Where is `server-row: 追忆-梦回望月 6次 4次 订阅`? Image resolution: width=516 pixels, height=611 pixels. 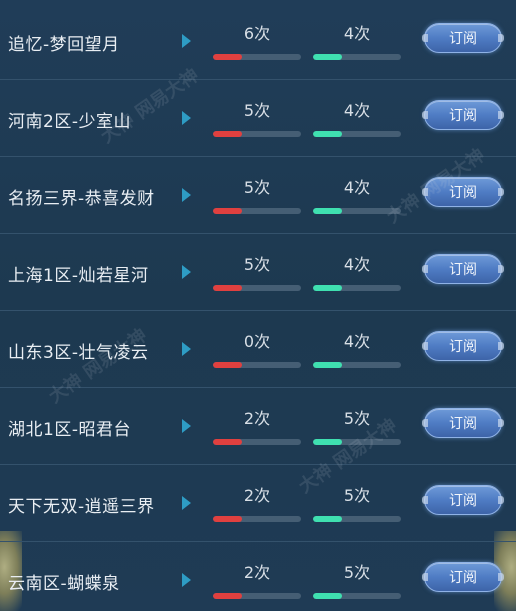 server-row: 追忆-梦回望月 6次 4次 订阅 is located at coordinates (258, 41).